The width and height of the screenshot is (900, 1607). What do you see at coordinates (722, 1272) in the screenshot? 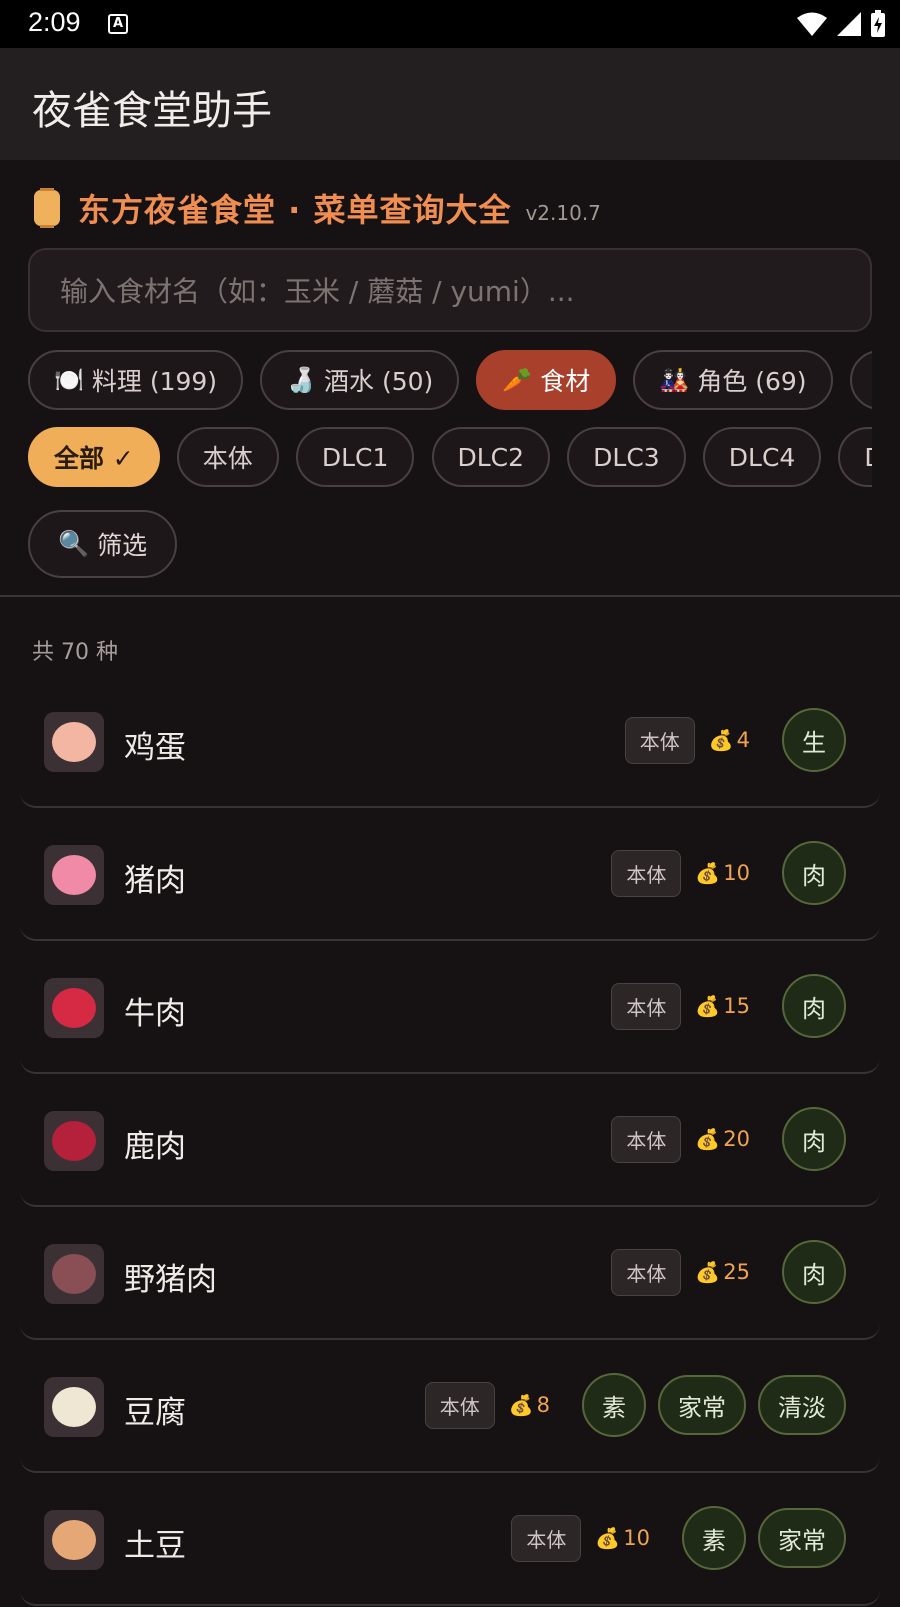
I see `price: 💰 25` at bounding box center [722, 1272].